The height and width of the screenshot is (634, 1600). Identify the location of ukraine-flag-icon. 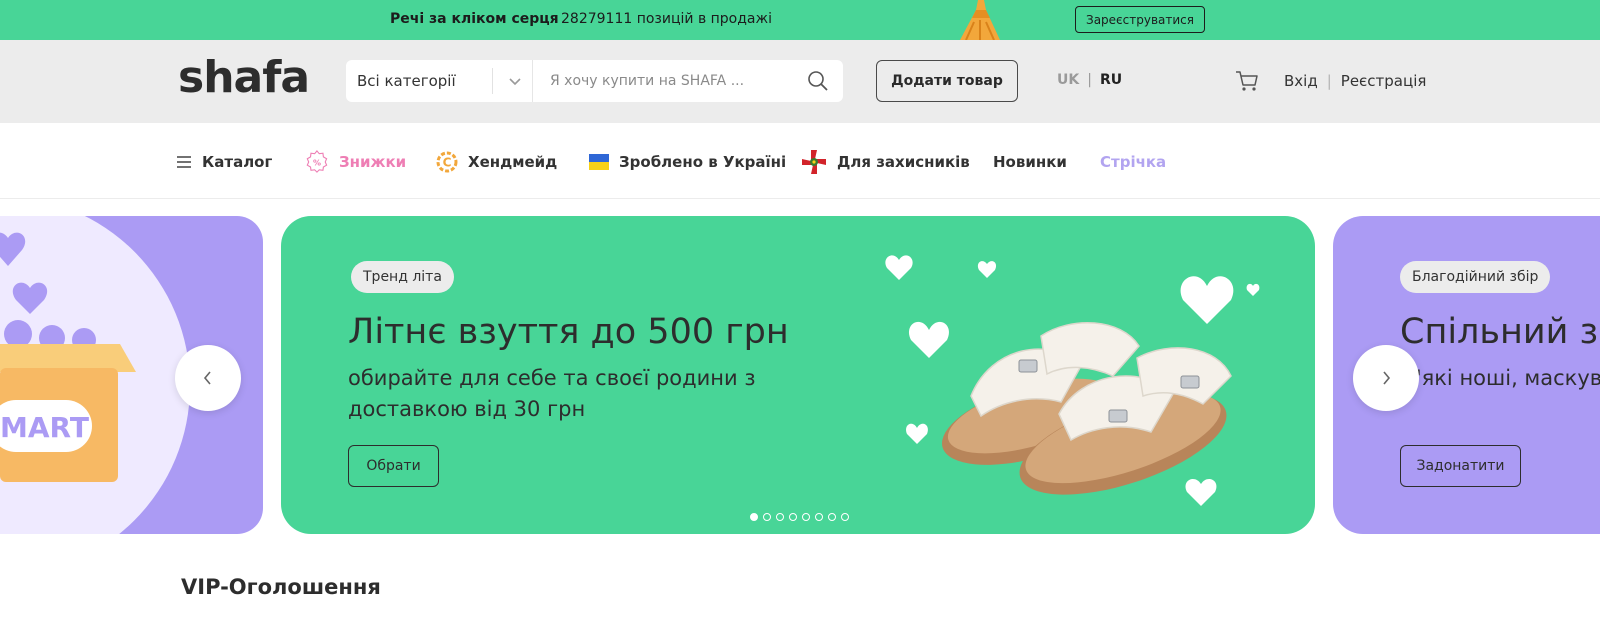
(599, 162).